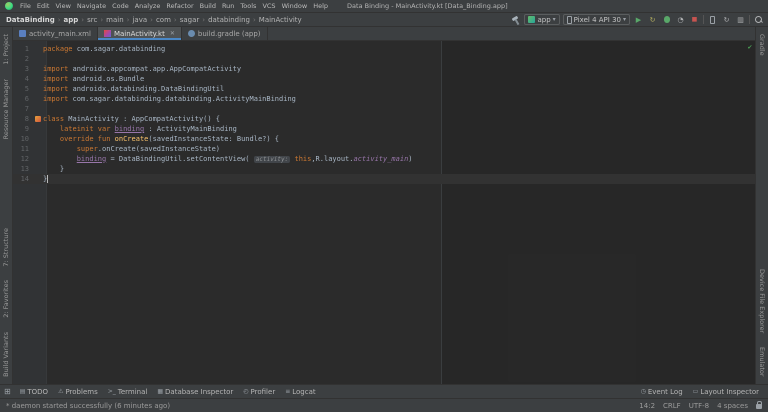  I want to click on breadcrumb-item-sagar: sagar, so click(190, 20).